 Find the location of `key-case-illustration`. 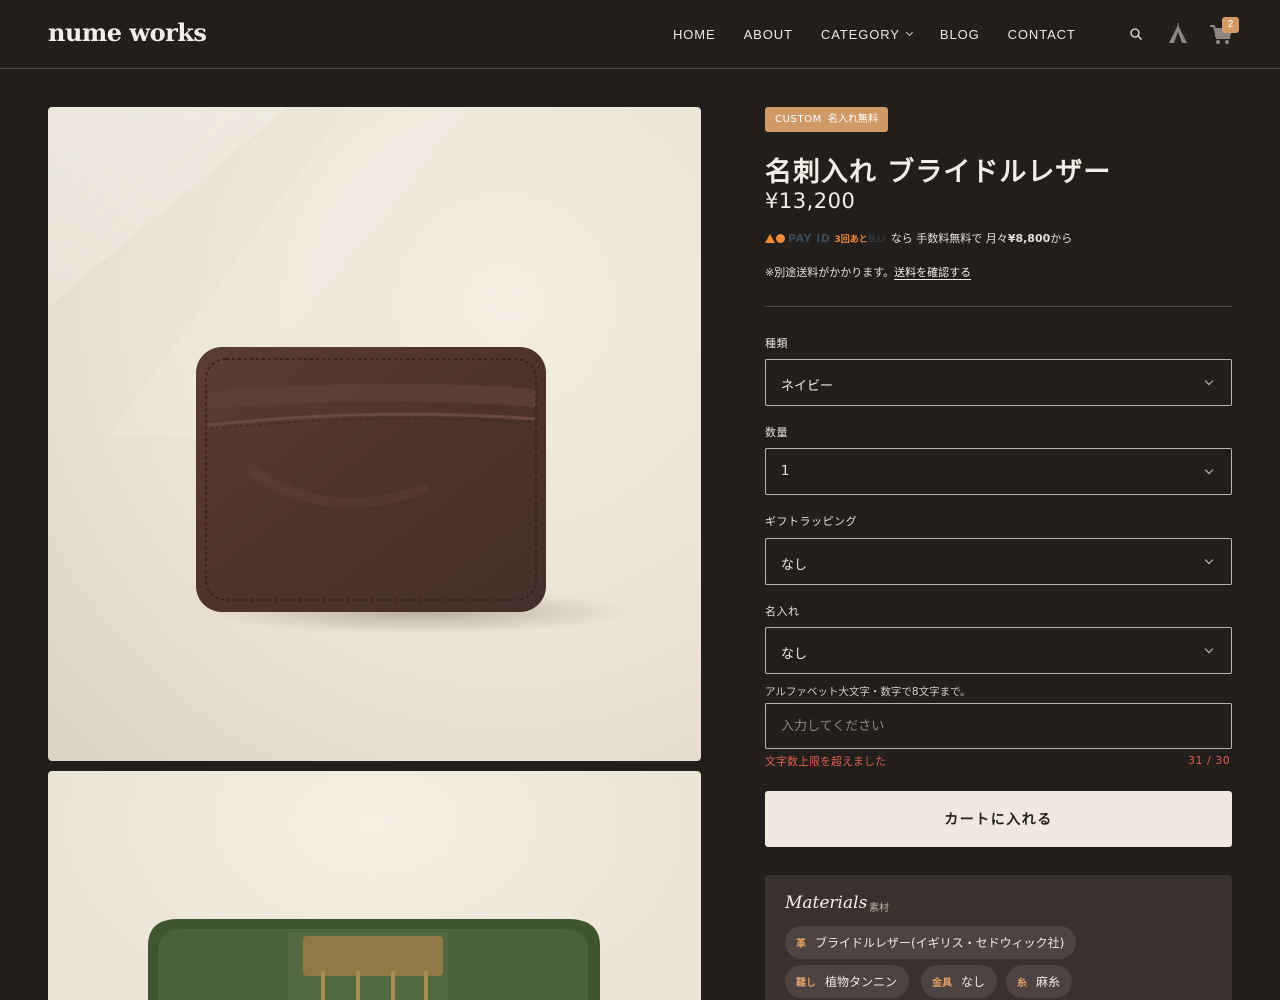

key-case-illustration is located at coordinates (374, 959).